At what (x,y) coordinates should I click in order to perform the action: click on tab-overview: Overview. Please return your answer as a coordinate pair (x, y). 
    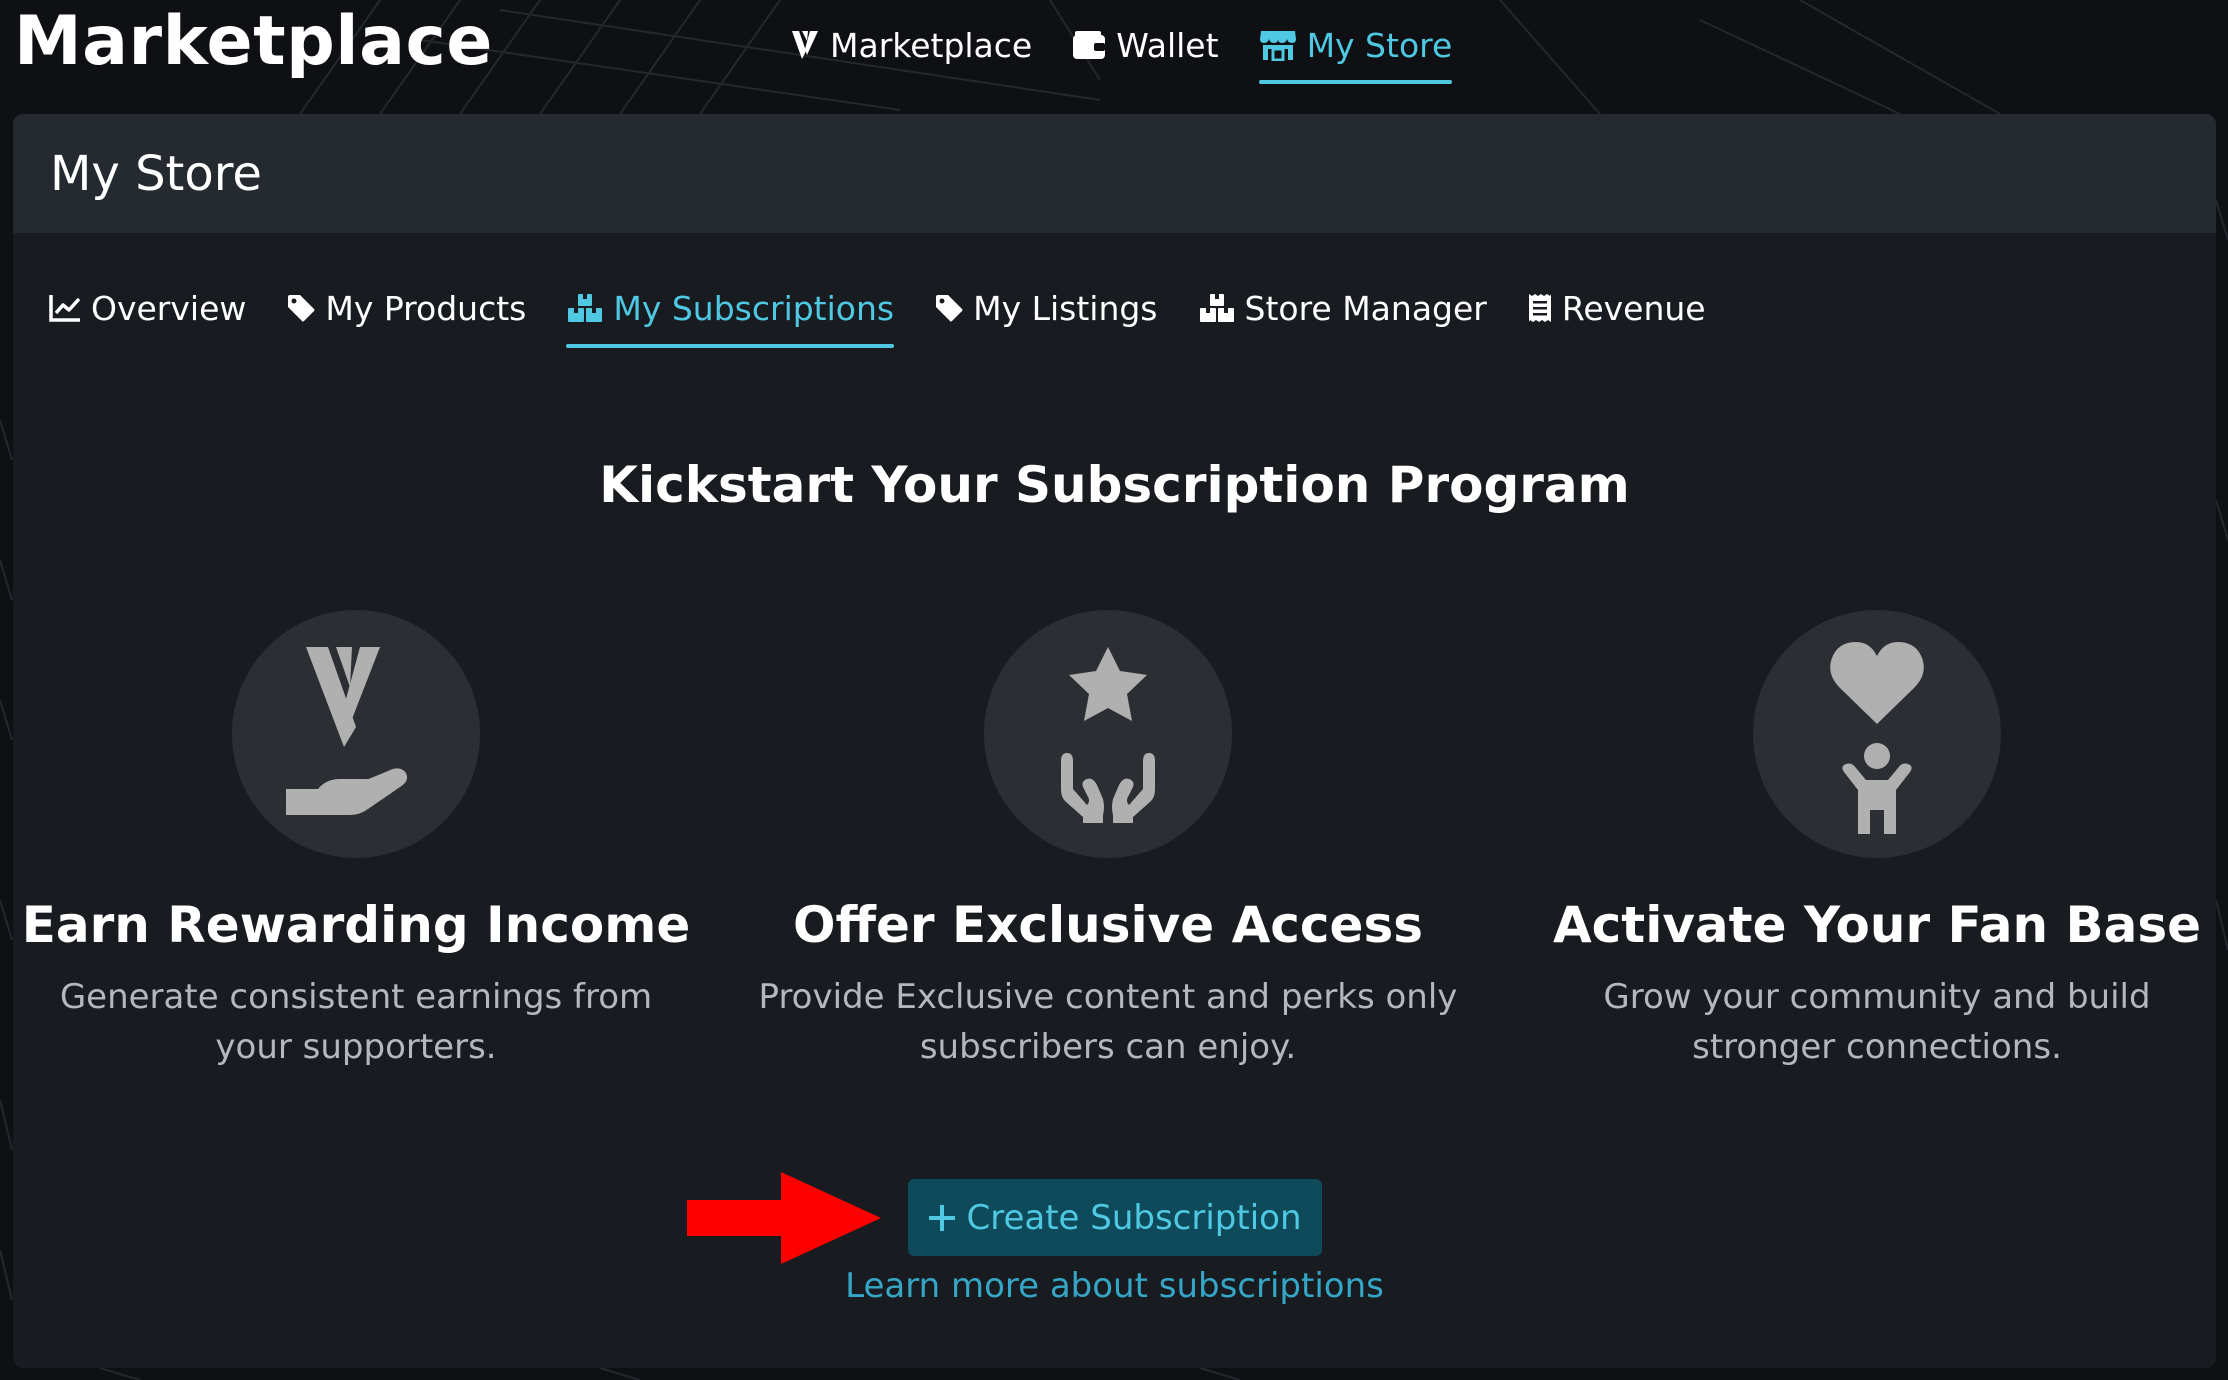
    Looking at the image, I should click on (147, 308).